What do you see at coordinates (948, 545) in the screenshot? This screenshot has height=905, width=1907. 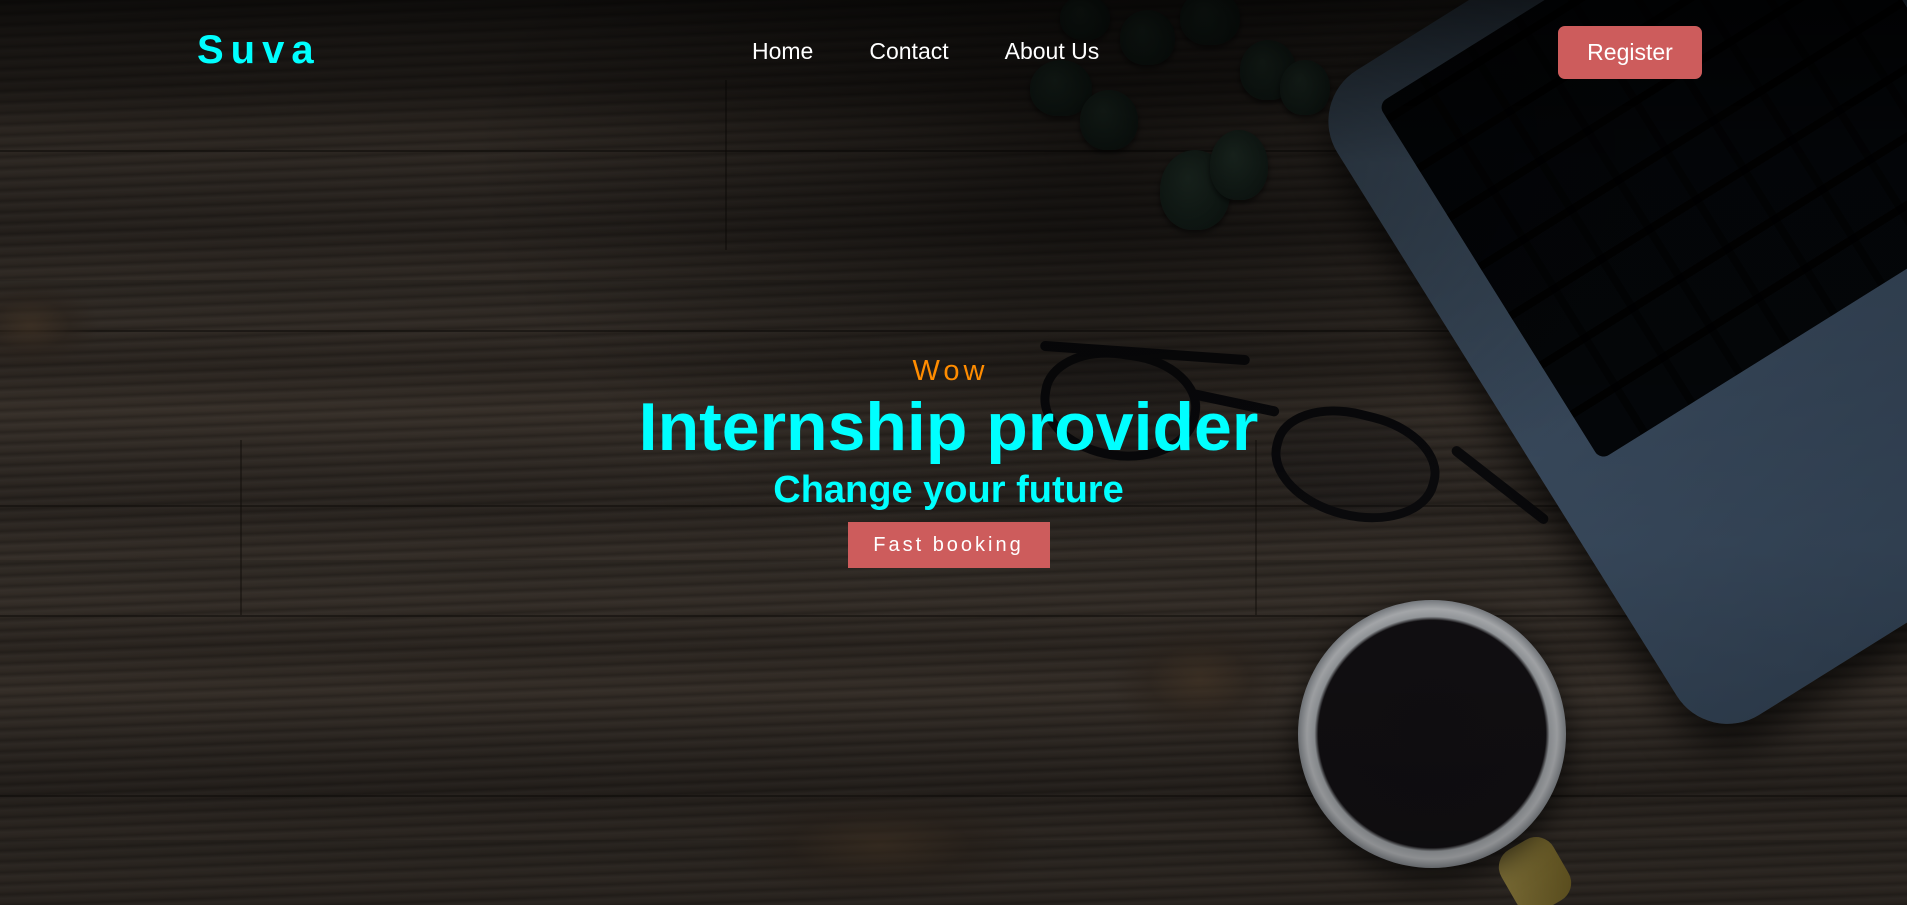 I see `fast-booking-button: Fast booking` at bounding box center [948, 545].